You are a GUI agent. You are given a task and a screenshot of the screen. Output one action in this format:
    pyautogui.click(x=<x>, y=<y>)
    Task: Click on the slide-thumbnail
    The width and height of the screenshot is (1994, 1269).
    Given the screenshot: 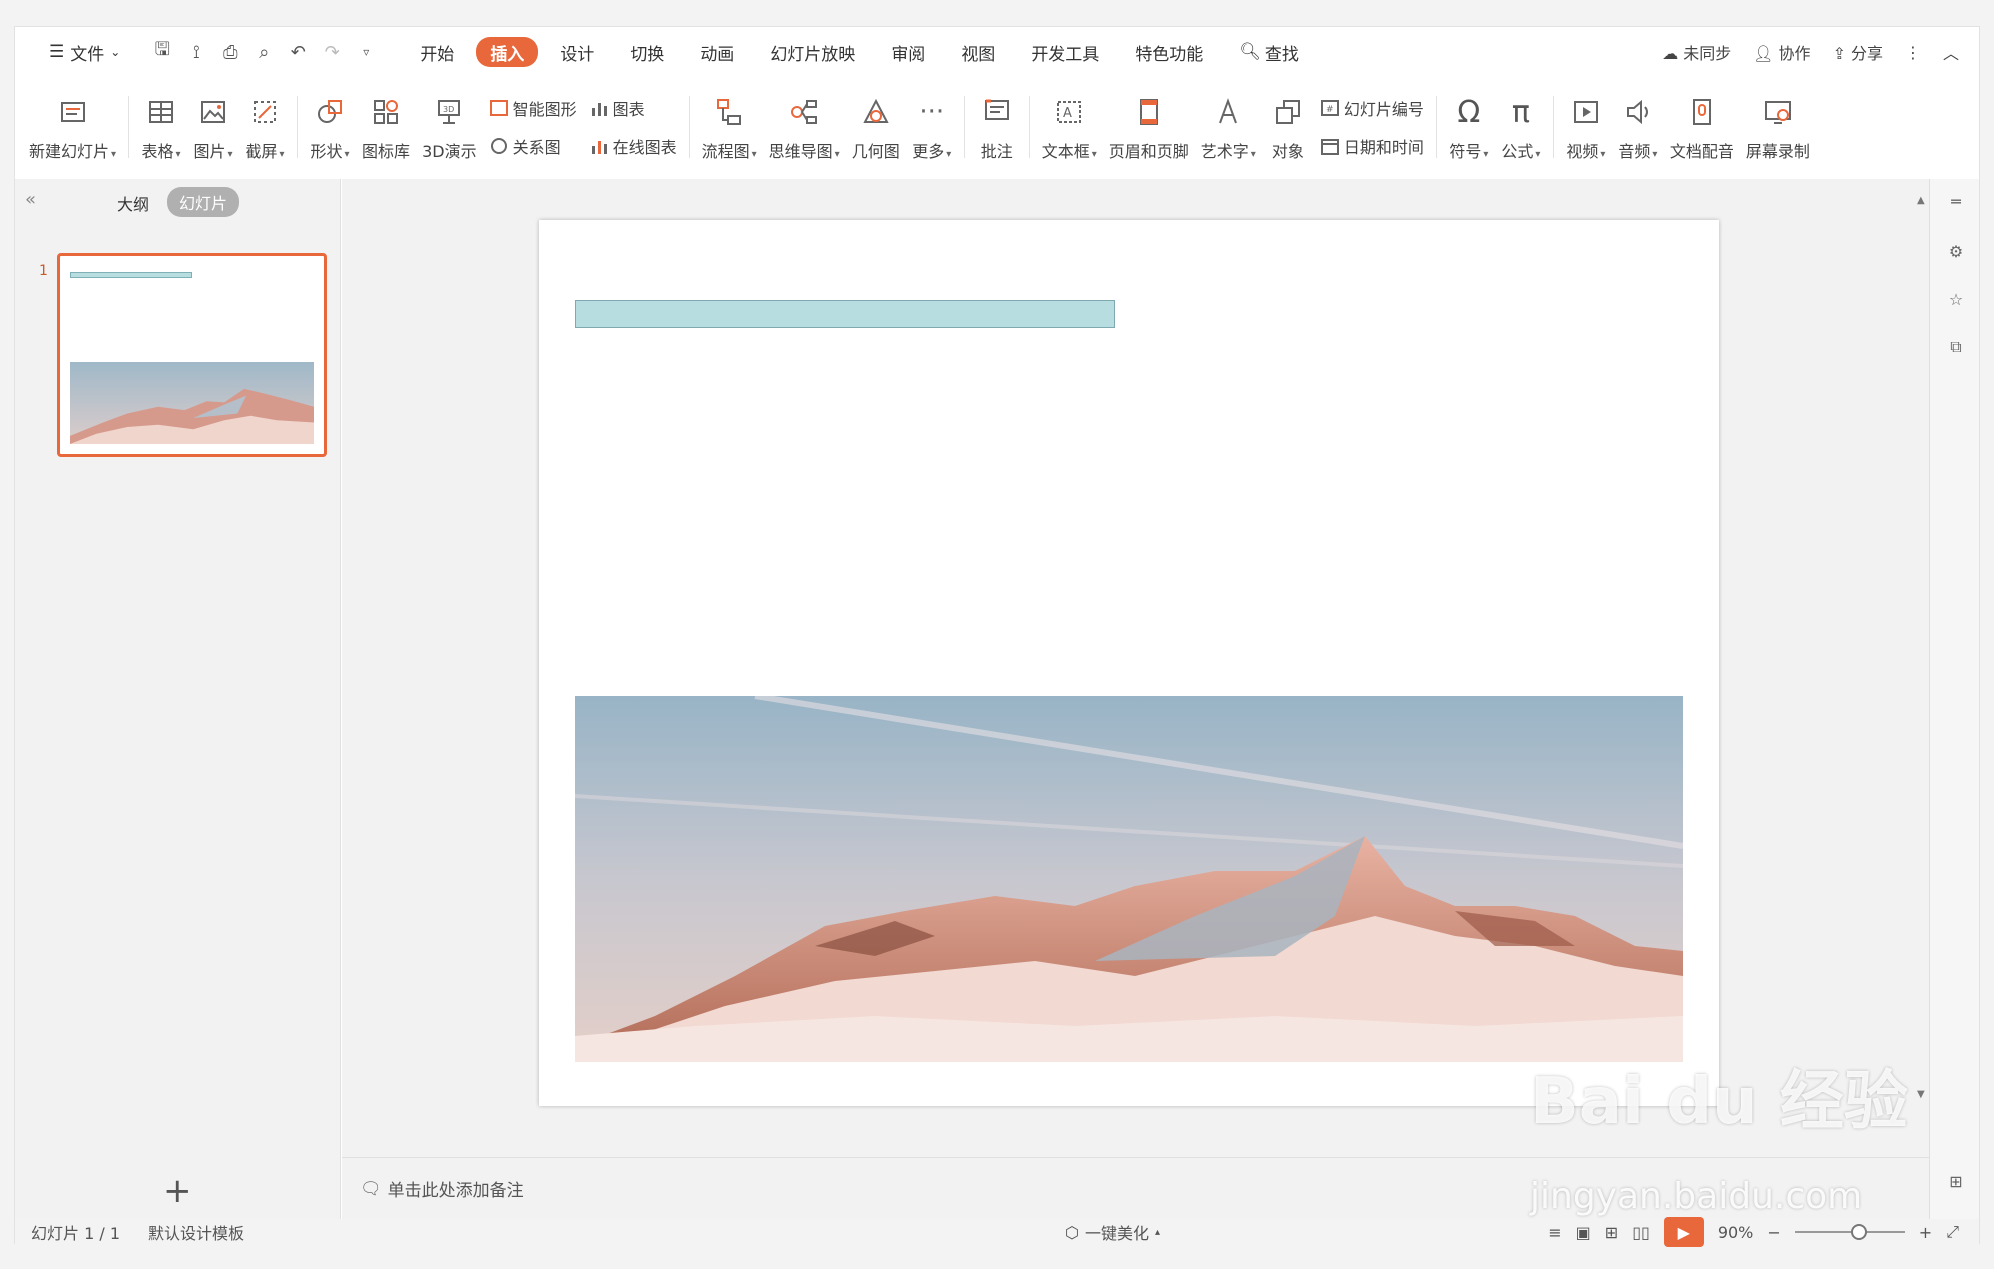 What is the action you would take?
    pyautogui.click(x=192, y=355)
    